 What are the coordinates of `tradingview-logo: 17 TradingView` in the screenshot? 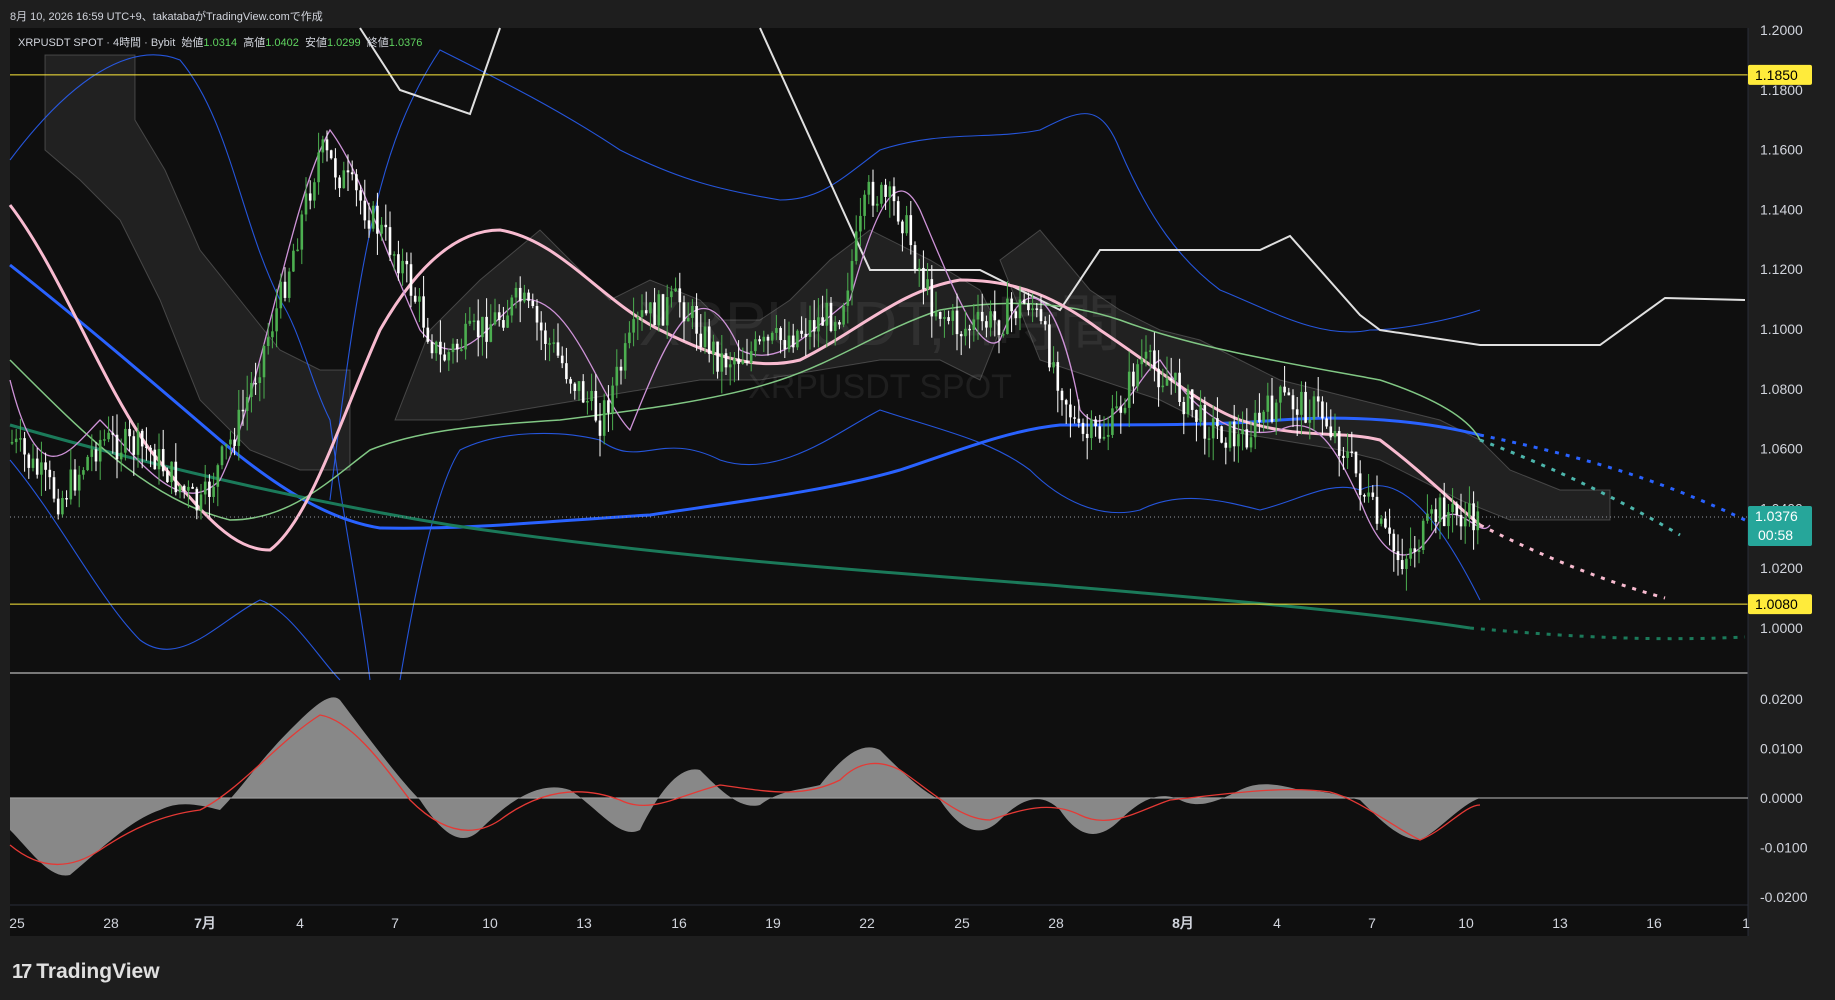 It's located at (86, 972).